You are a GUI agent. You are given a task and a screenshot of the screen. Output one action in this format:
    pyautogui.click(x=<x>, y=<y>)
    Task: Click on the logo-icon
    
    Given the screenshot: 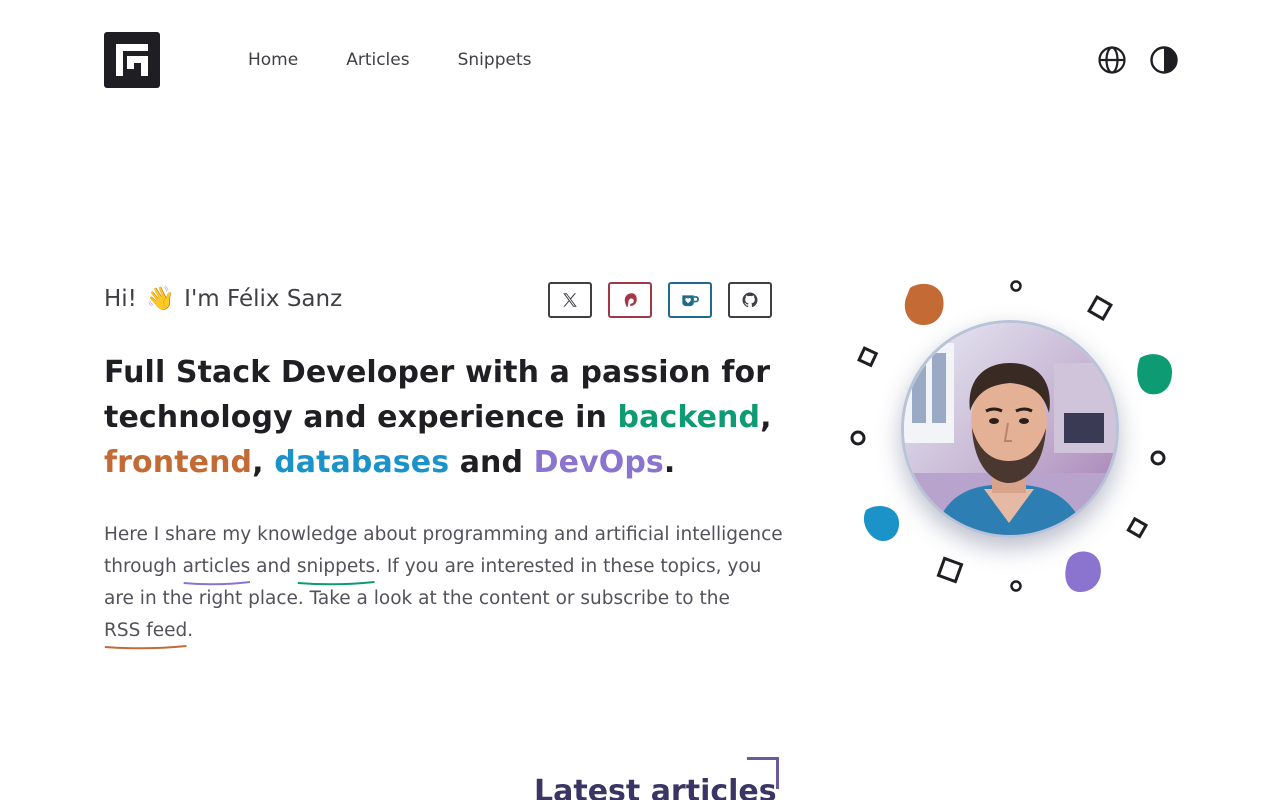 What is the action you would take?
    pyautogui.click(x=132, y=60)
    